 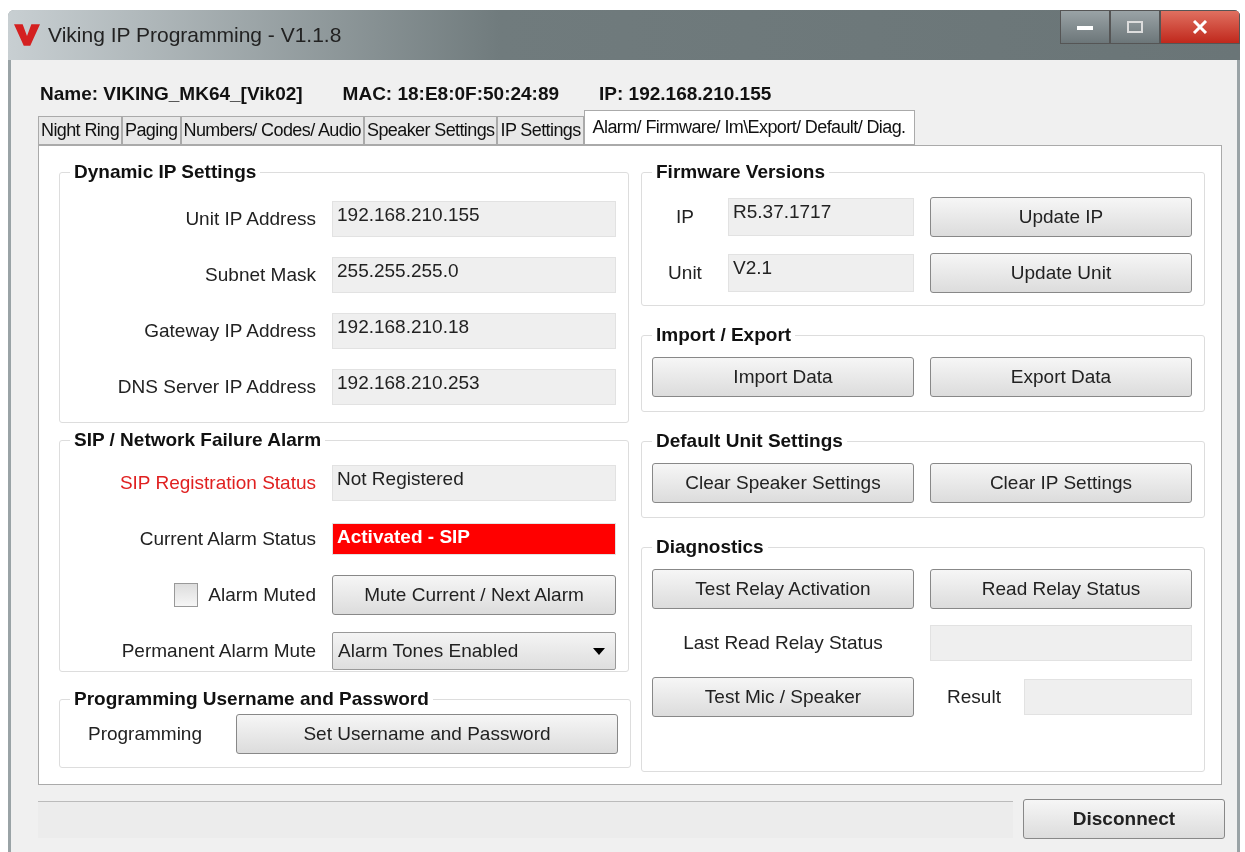 I want to click on update-button: Update Unit, so click(x=1061, y=273).